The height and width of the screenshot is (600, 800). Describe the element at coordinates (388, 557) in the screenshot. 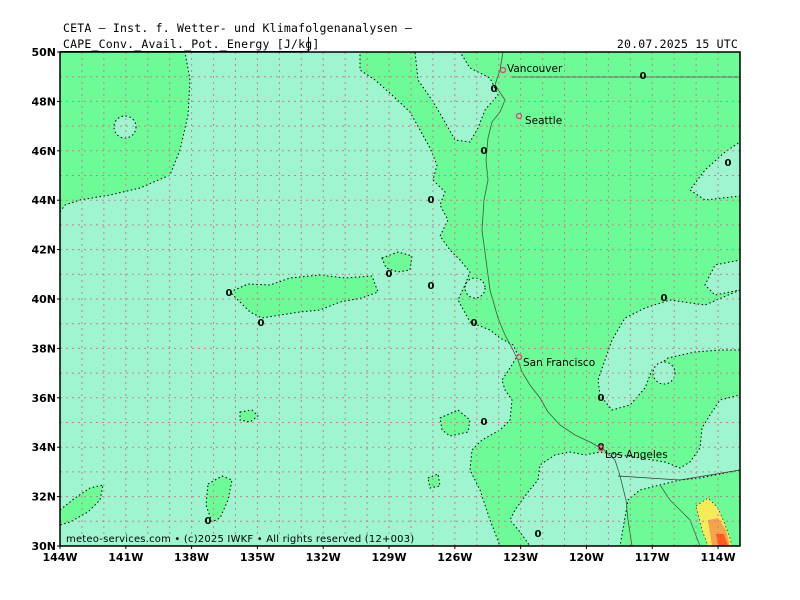

I see `lon-tick-label: 129W` at that location.